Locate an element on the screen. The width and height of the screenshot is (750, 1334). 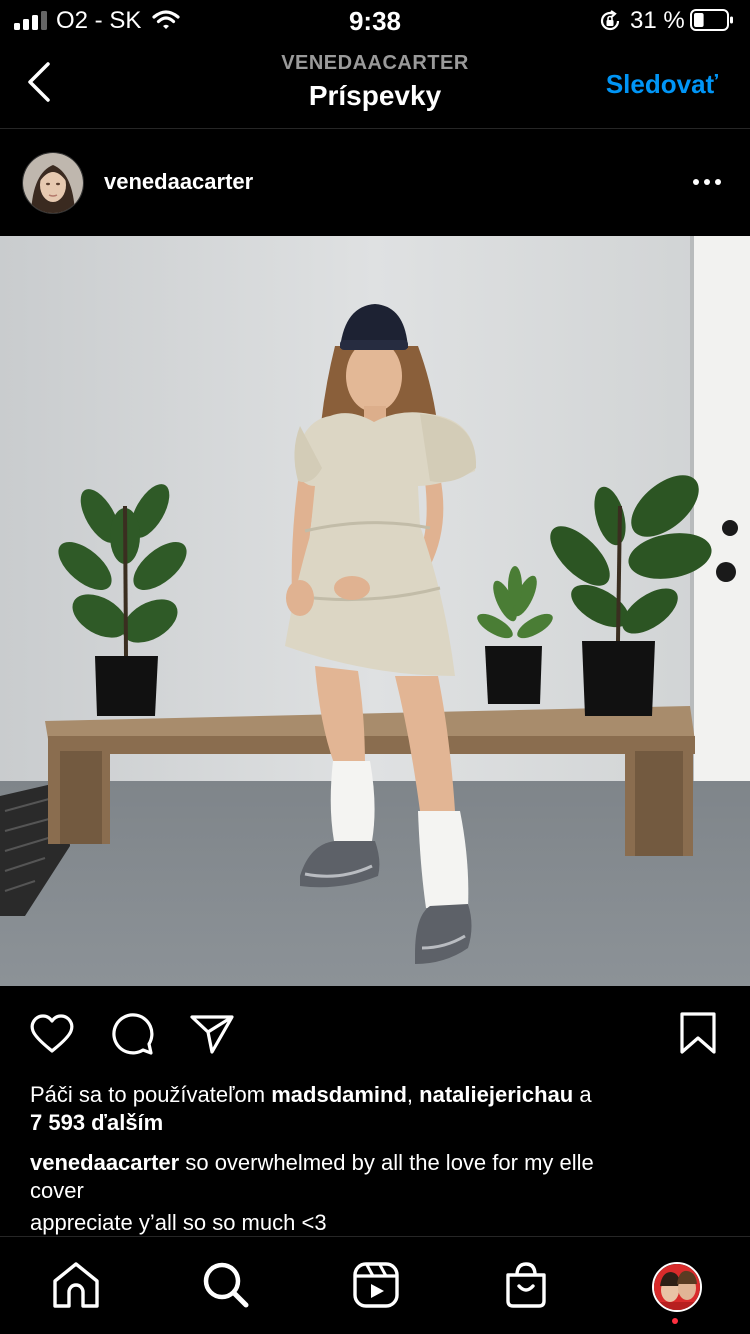
heart-icon is located at coordinates (52, 1034).